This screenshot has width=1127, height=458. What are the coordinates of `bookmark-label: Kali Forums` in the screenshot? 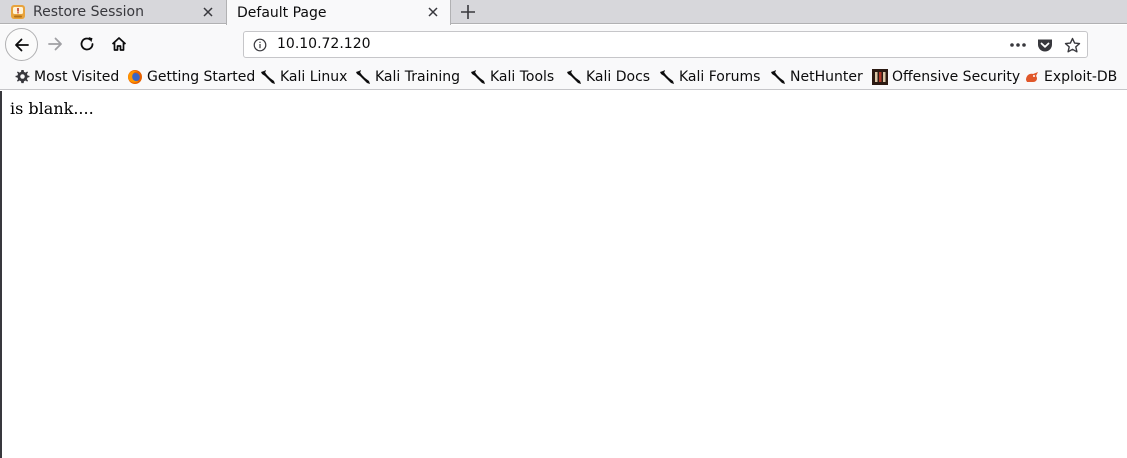 It's located at (720, 76).